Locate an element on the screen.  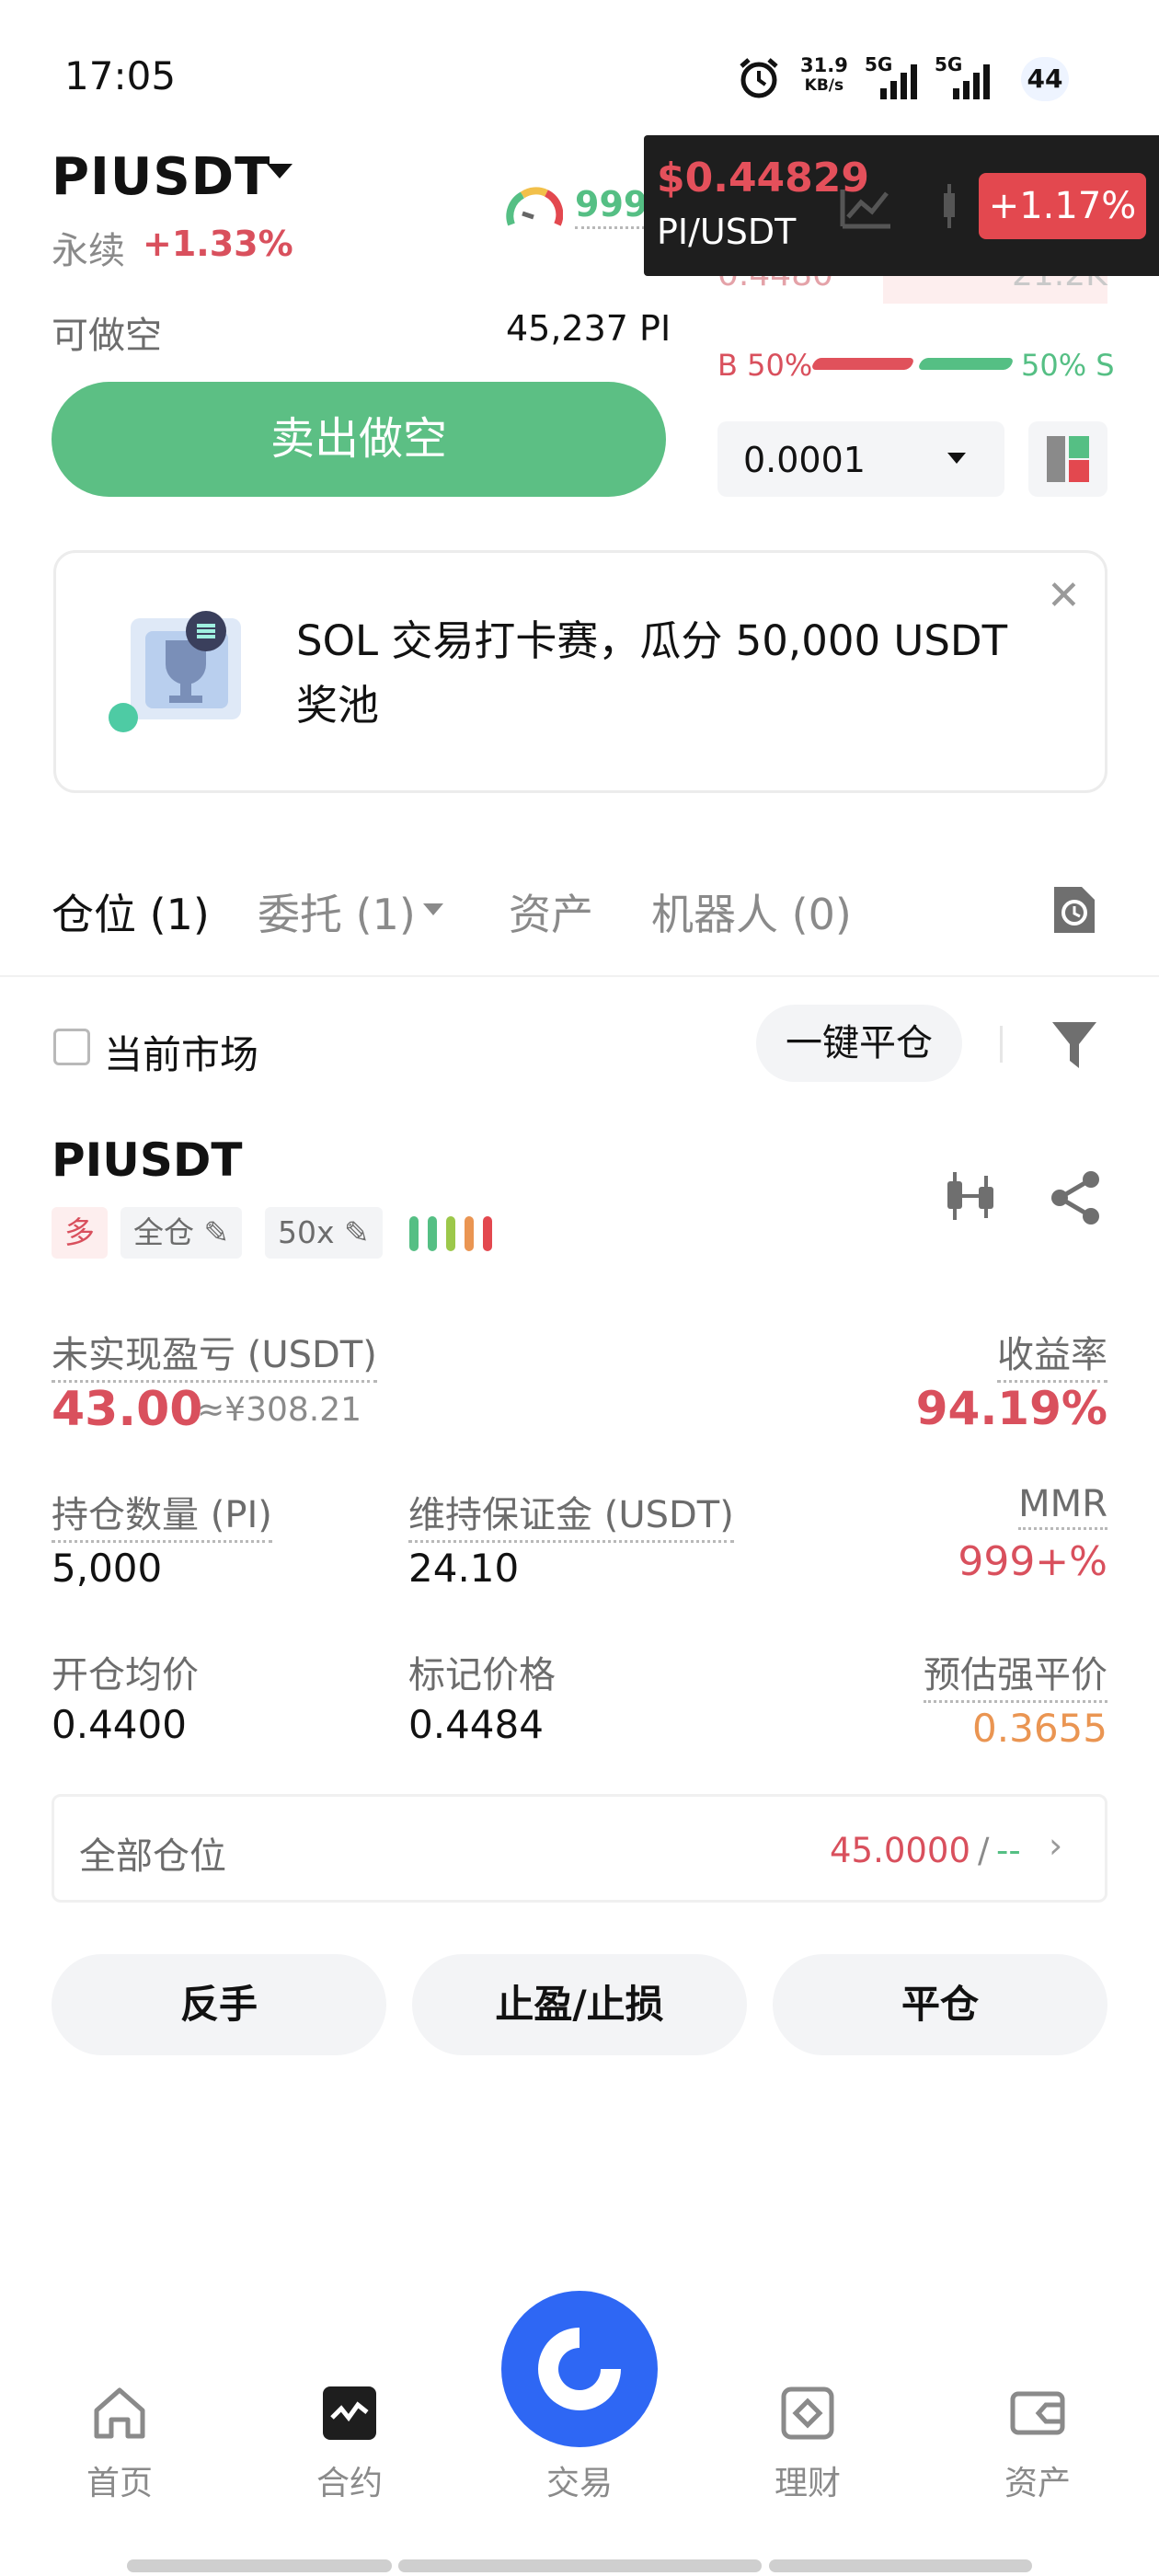
leverage-label: 50x is located at coordinates (306, 1232).